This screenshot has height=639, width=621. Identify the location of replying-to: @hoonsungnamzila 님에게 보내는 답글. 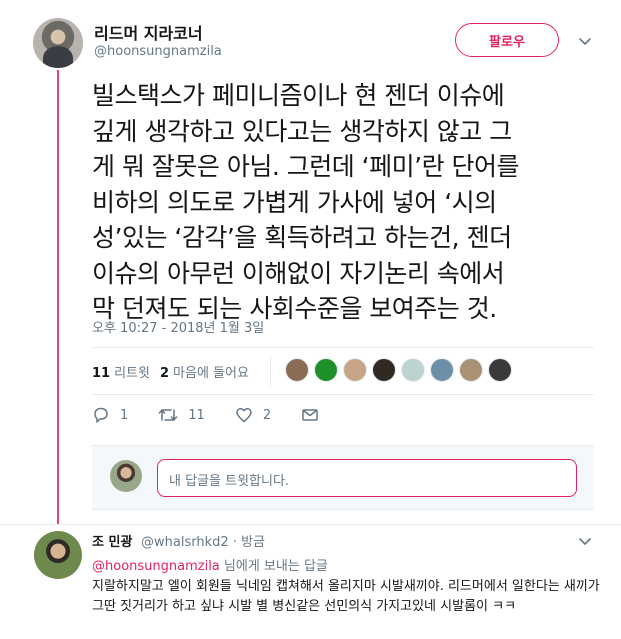
(210, 564).